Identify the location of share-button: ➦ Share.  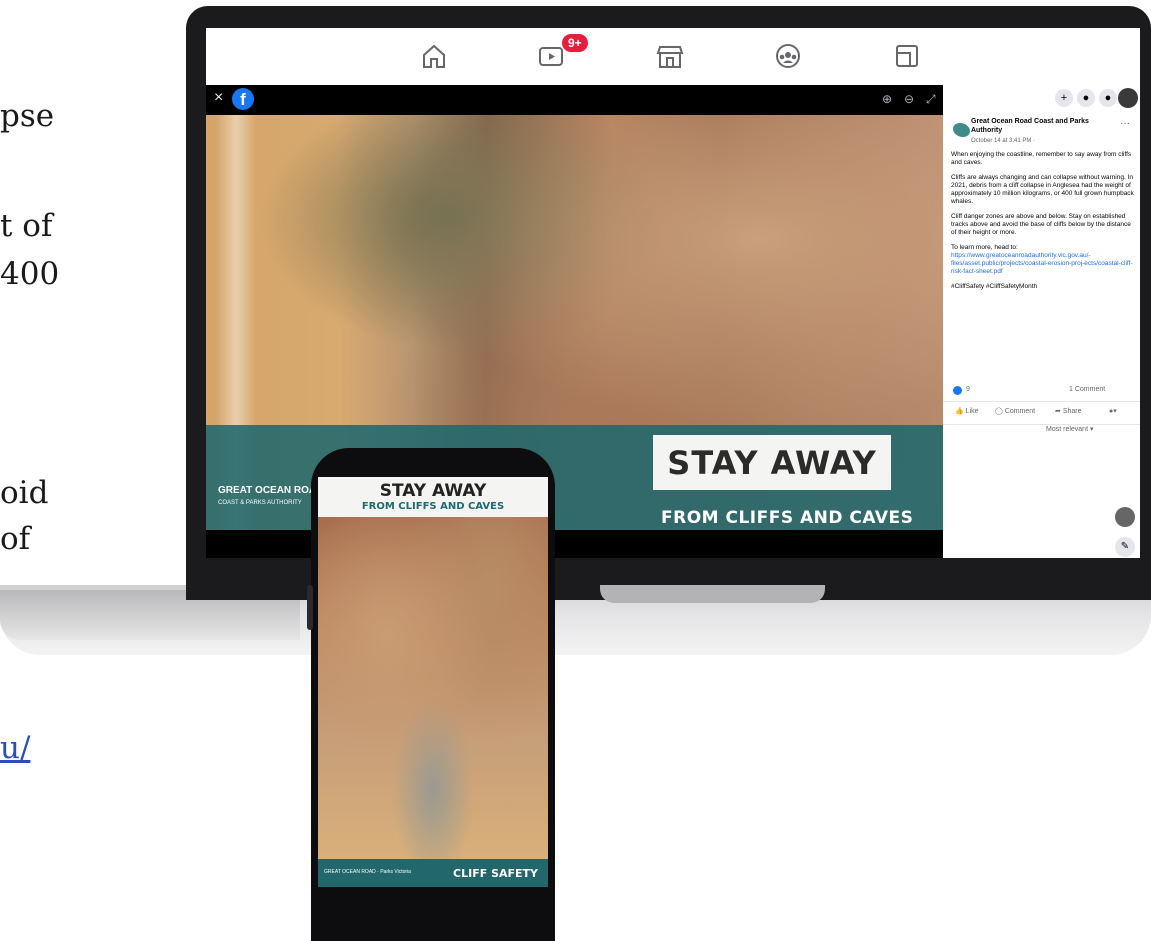
(1068, 411).